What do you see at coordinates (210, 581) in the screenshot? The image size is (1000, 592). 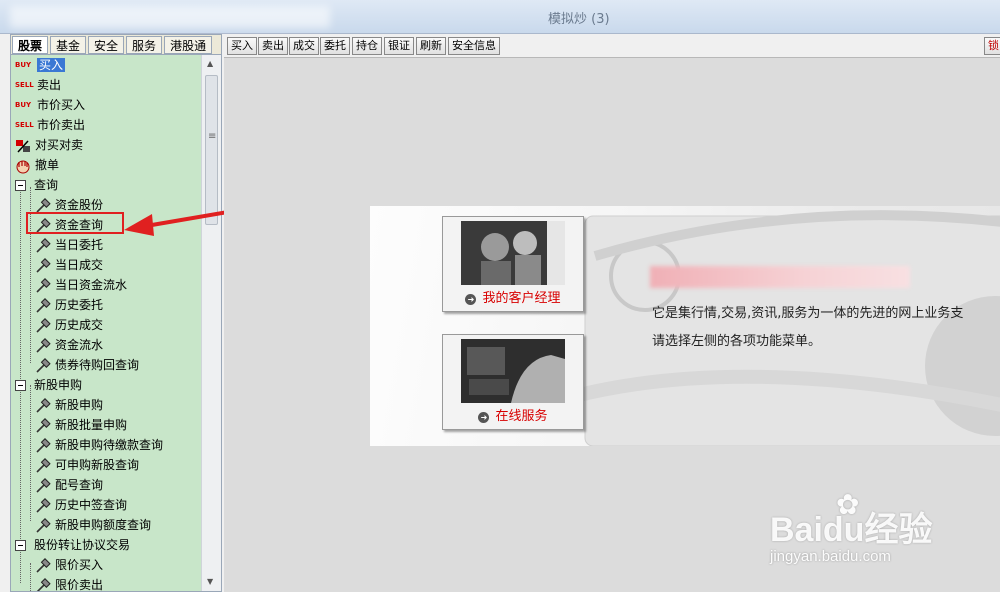 I see `scroll-down-icon: ▼` at bounding box center [210, 581].